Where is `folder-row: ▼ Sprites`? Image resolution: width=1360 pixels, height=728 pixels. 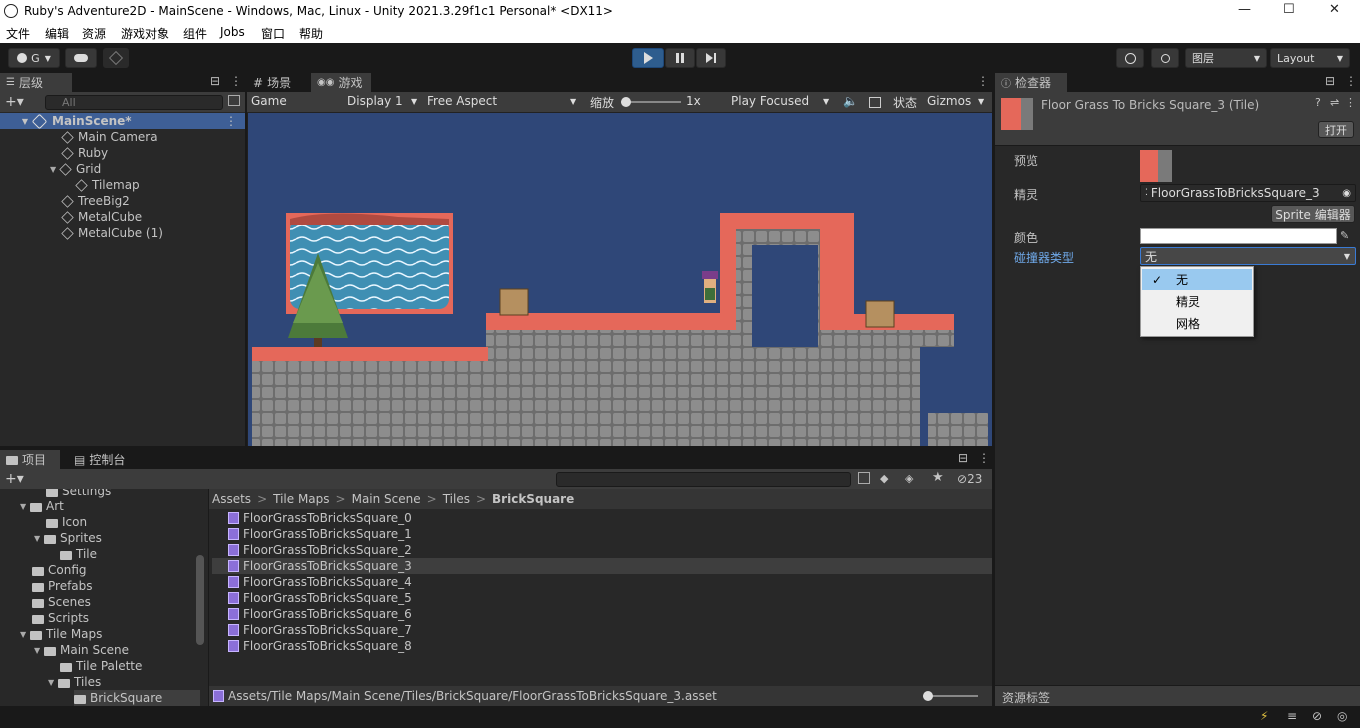 folder-row: ▼ Sprites is located at coordinates (68, 538).